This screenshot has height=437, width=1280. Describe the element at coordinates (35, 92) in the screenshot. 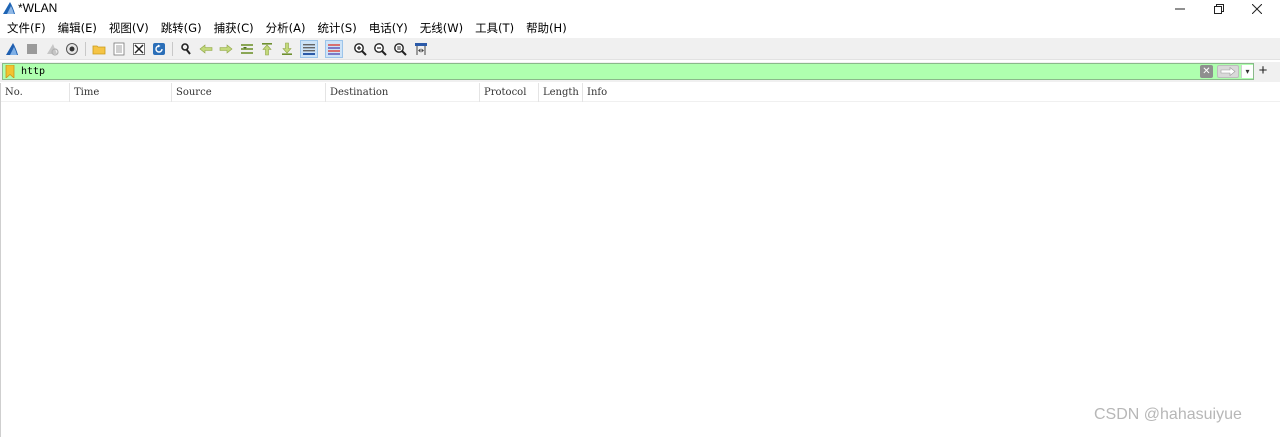

I see `column-header-no: No.` at that location.